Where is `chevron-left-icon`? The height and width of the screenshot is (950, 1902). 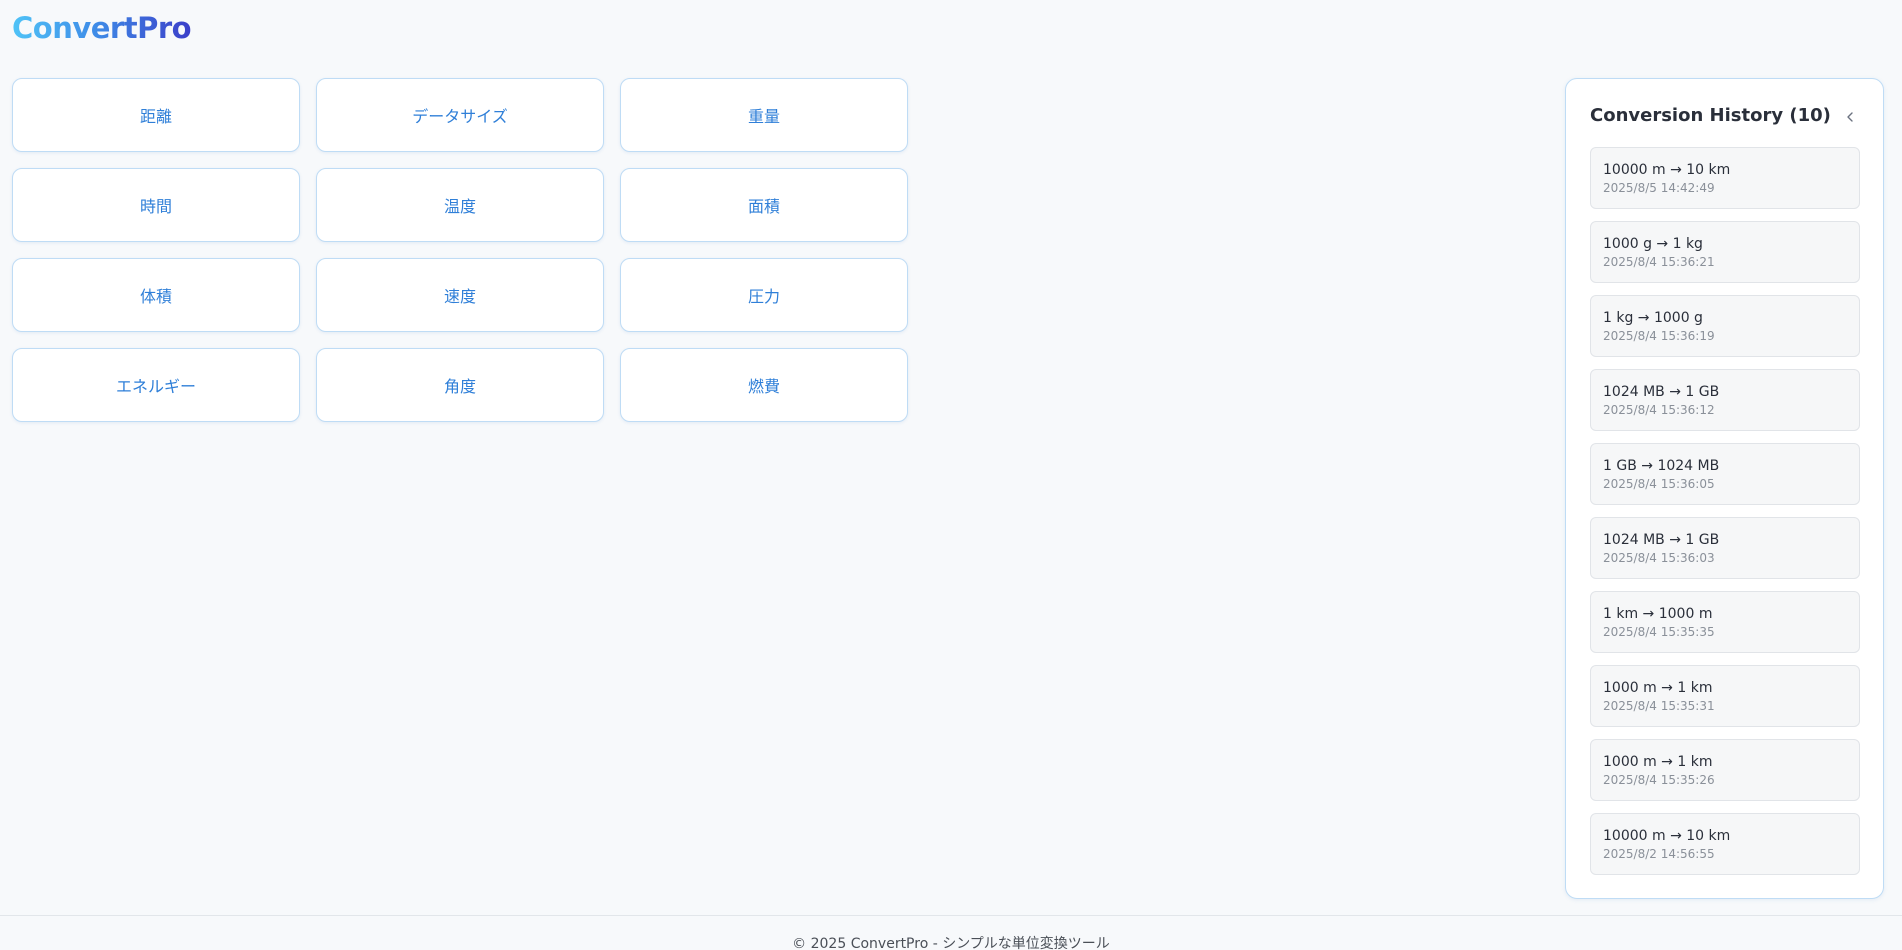
chevron-left-icon is located at coordinates (1850, 117).